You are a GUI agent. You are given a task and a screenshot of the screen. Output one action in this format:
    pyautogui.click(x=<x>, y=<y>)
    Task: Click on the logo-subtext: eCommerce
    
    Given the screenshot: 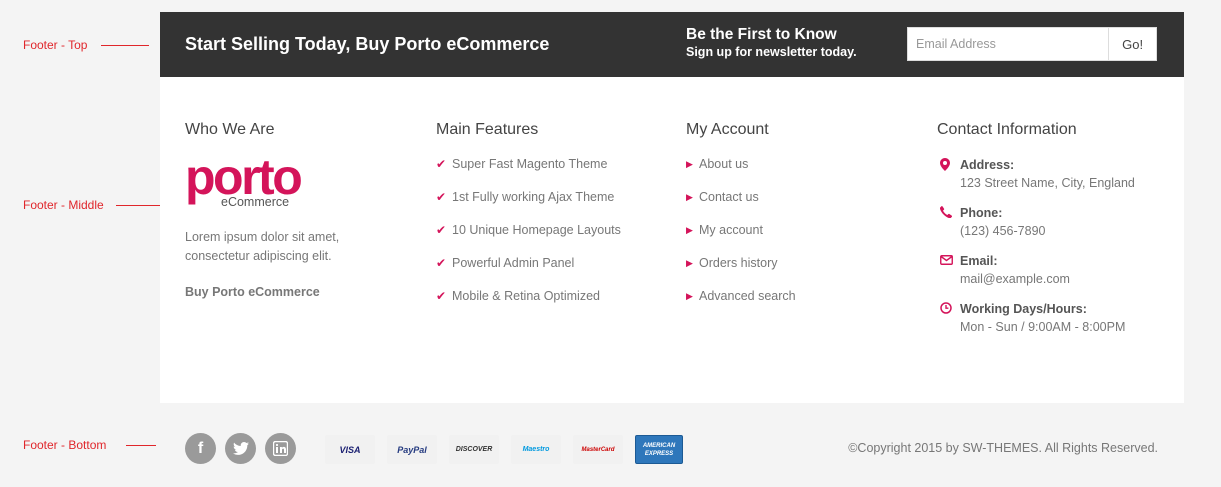 What is the action you would take?
    pyautogui.click(x=255, y=202)
    